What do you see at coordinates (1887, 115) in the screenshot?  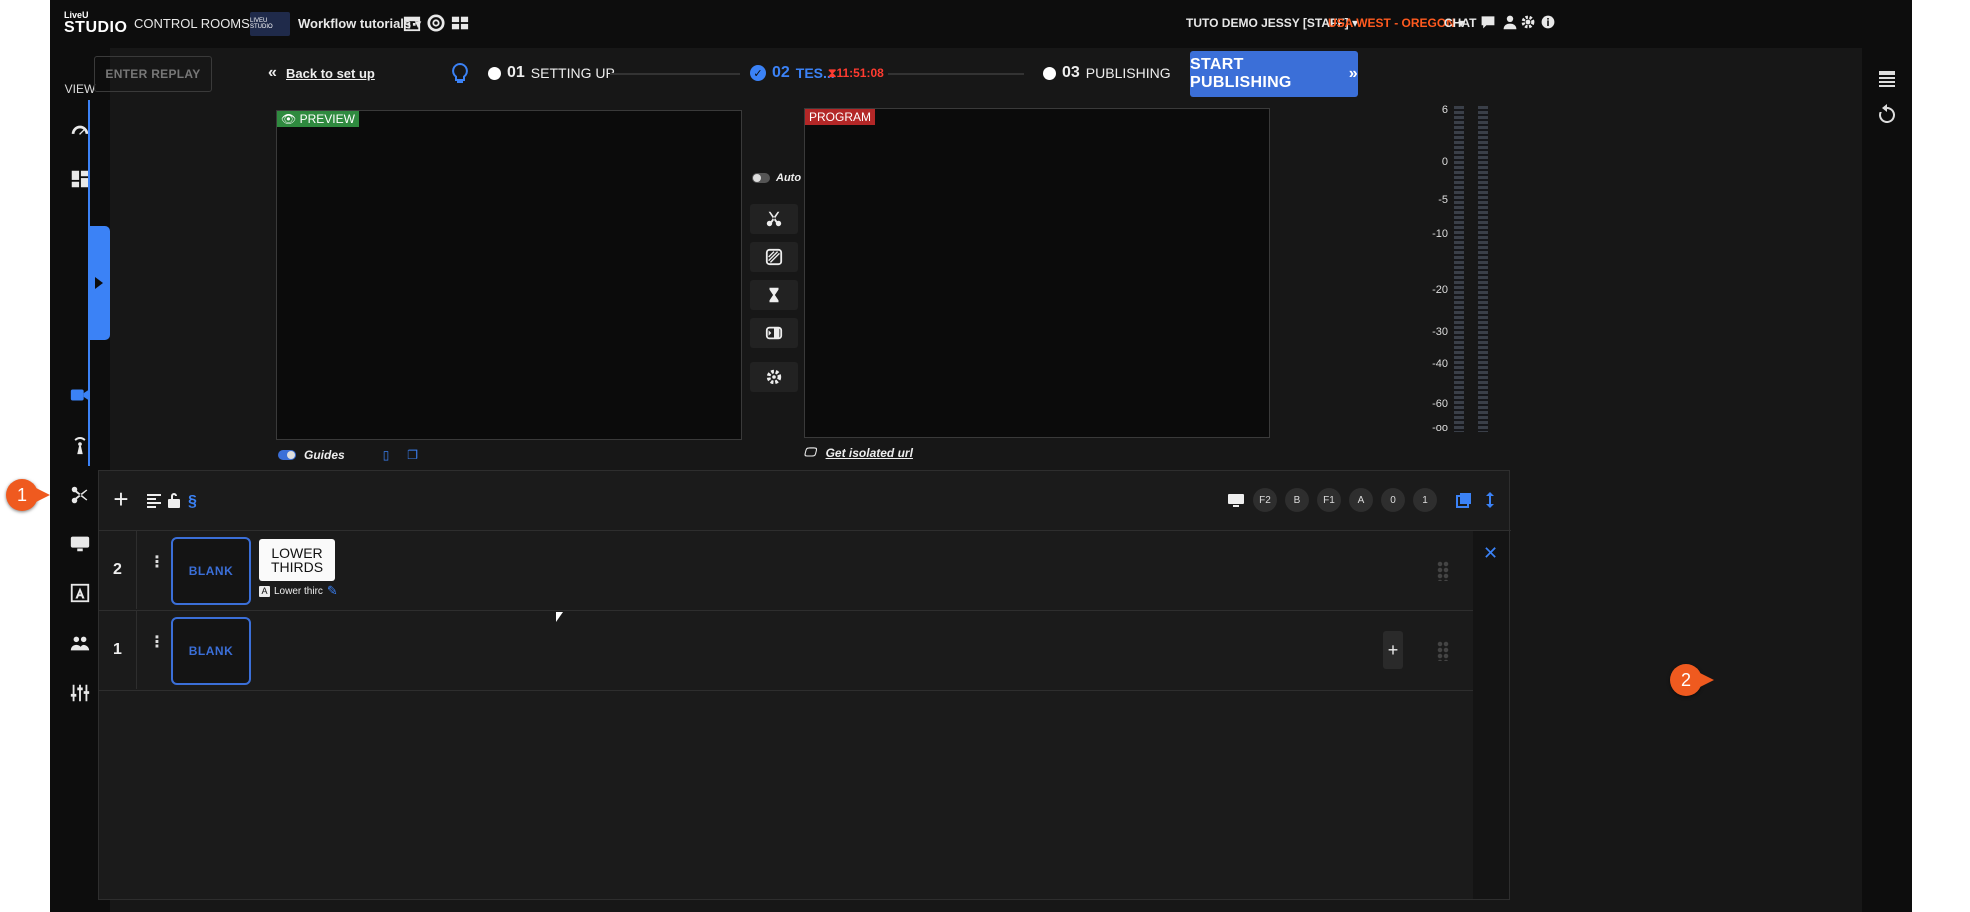 I see `undo-history-icon` at bounding box center [1887, 115].